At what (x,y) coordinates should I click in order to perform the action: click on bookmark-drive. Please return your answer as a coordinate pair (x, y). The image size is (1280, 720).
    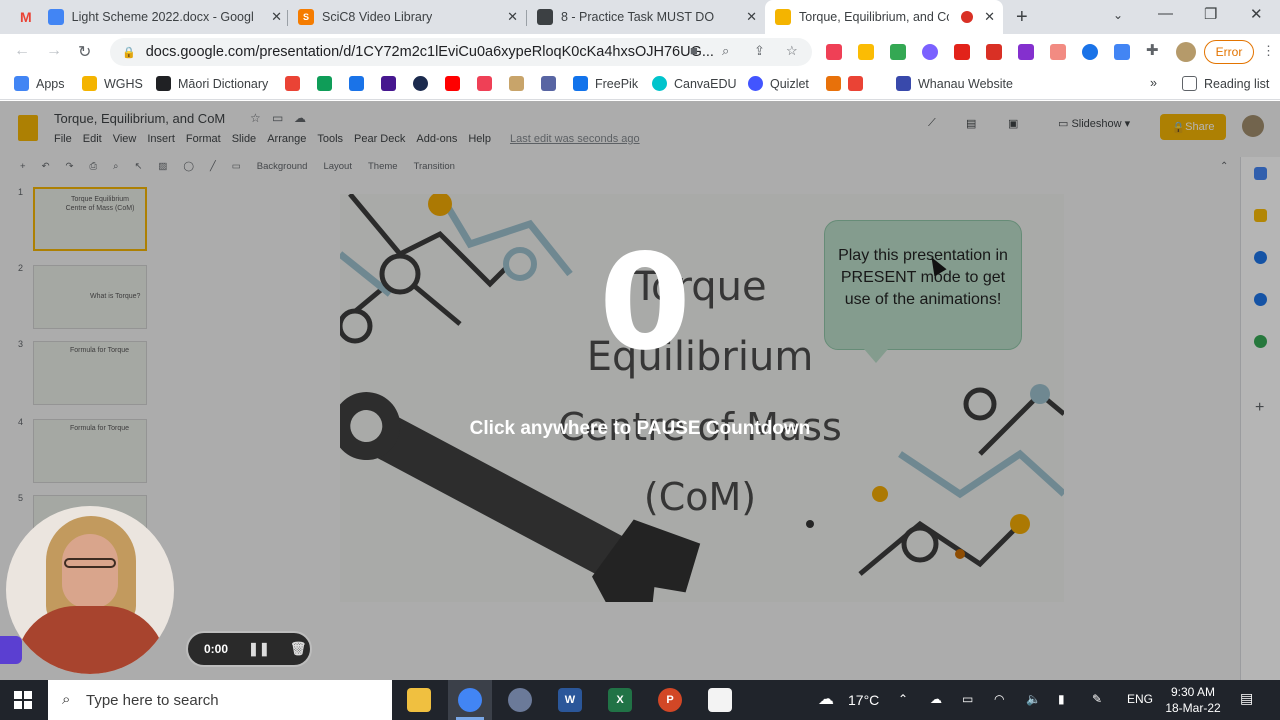
    Looking at the image, I should click on (360, 83).